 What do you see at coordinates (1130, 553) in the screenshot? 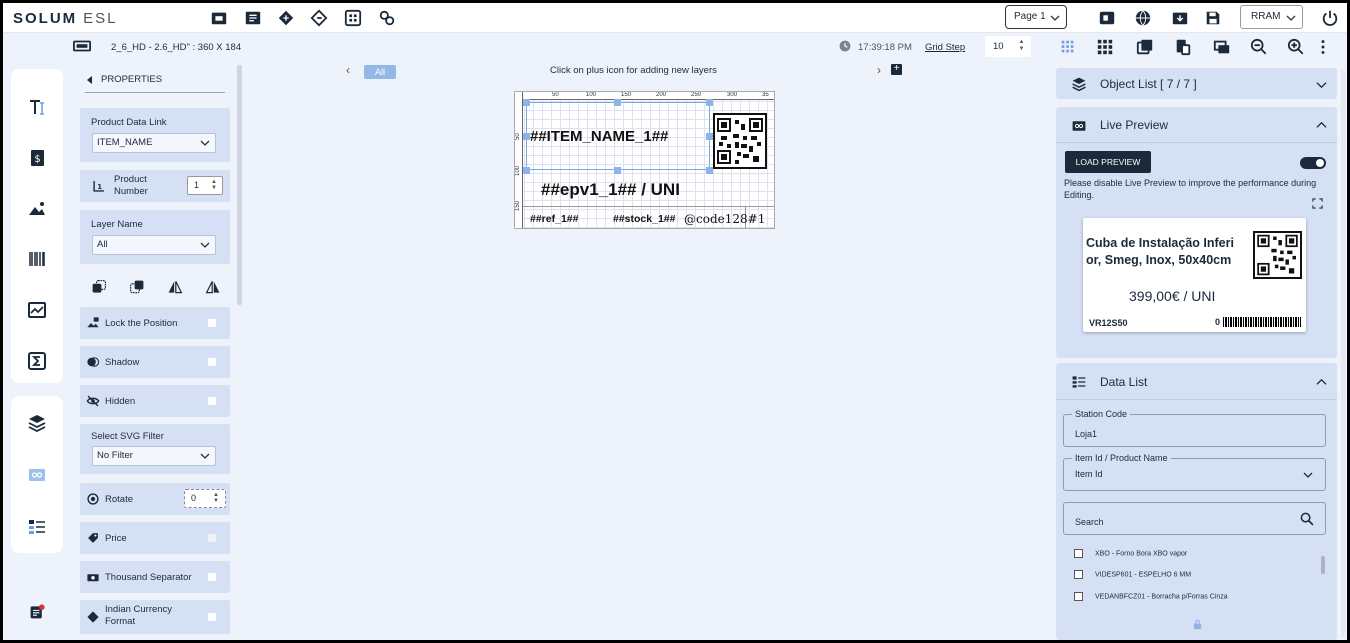
I see `data-list-item: XBO - Forno Bora XBO vapor` at bounding box center [1130, 553].